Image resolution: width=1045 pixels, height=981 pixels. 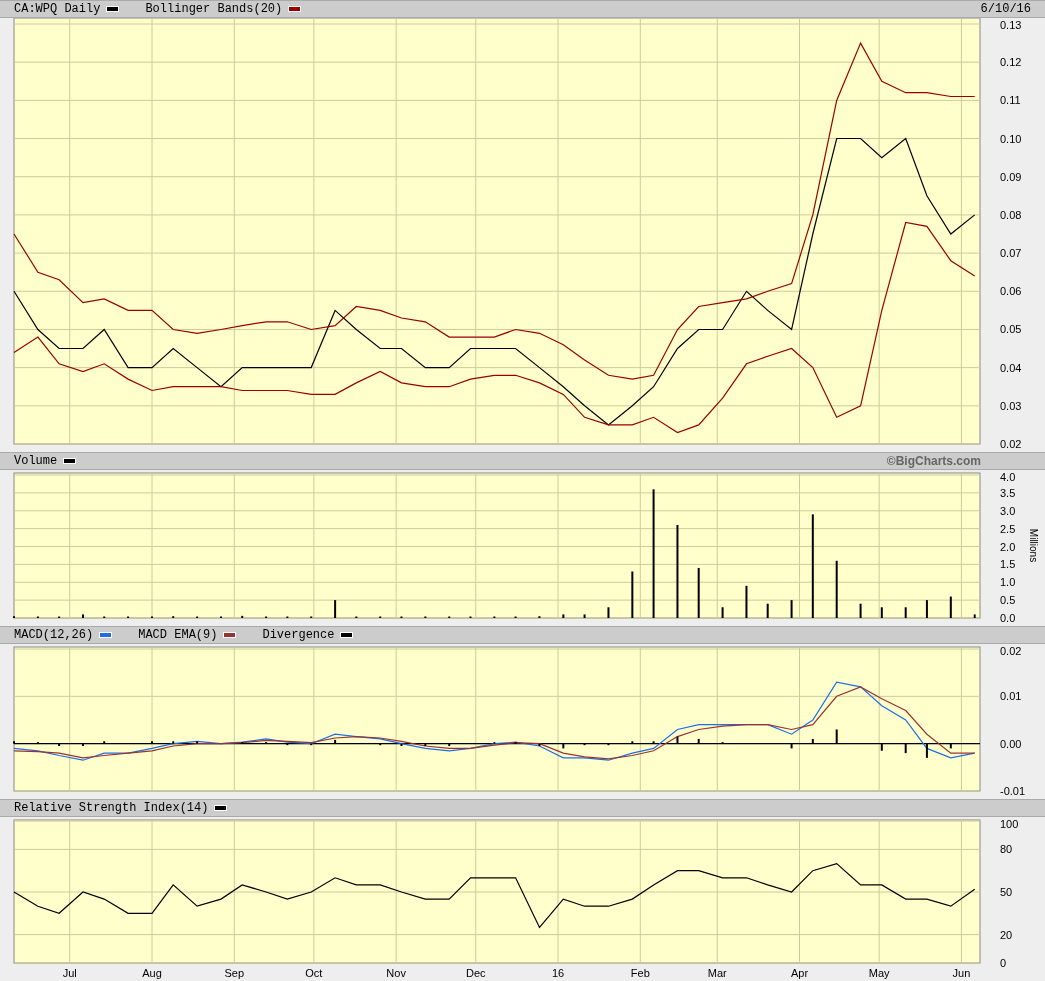 I want to click on axis-label: Sep, so click(x=234, y=973).